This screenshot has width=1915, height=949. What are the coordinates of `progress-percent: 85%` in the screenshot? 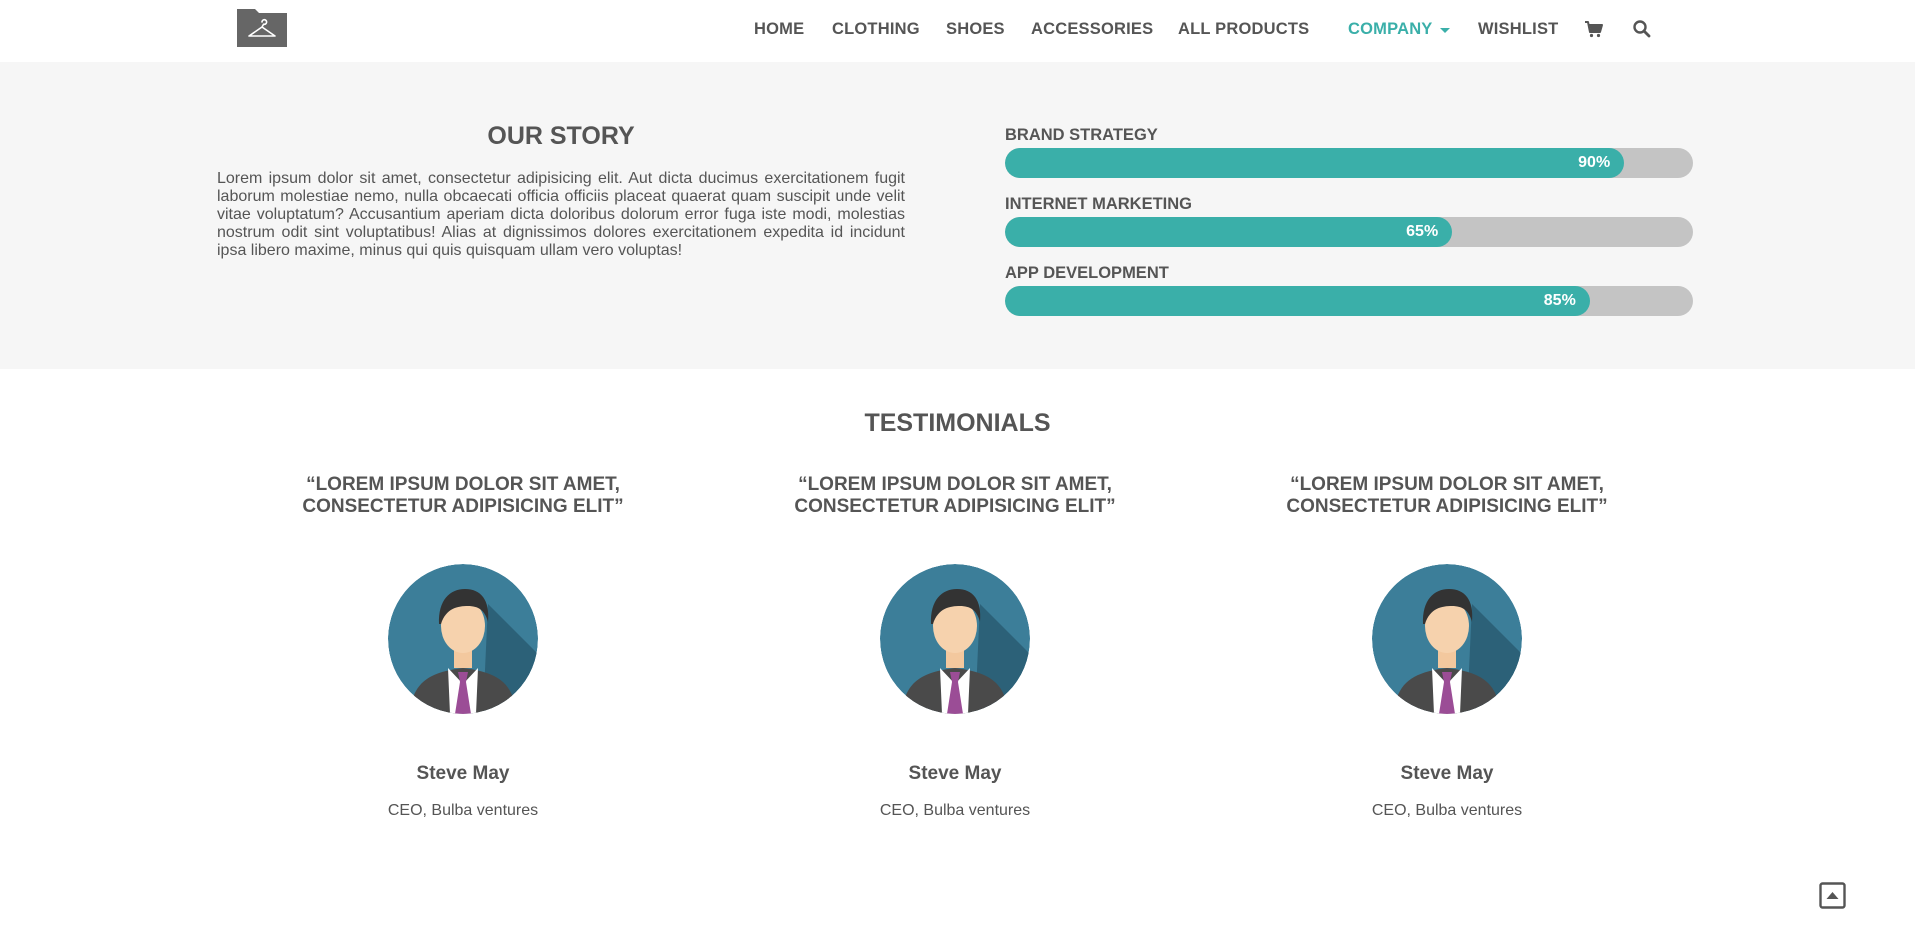 It's located at (1559, 300).